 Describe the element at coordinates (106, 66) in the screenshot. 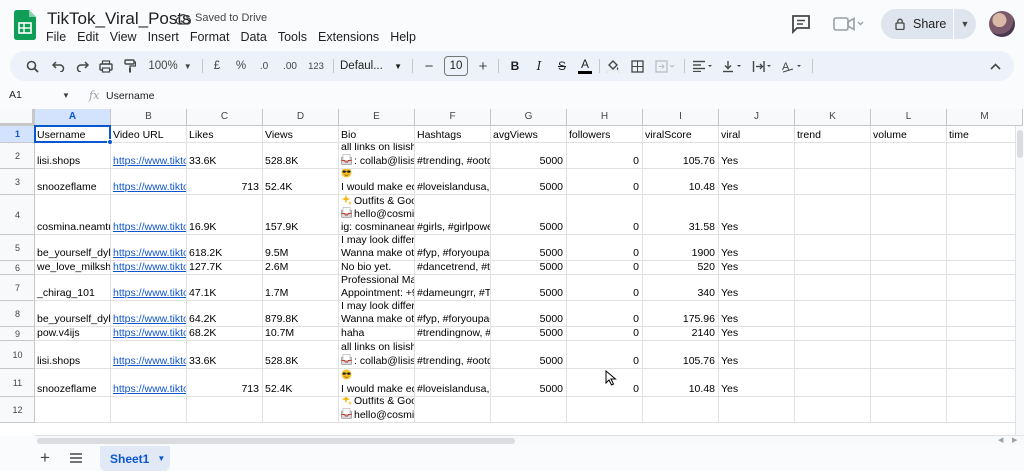

I see `print-icon` at that location.